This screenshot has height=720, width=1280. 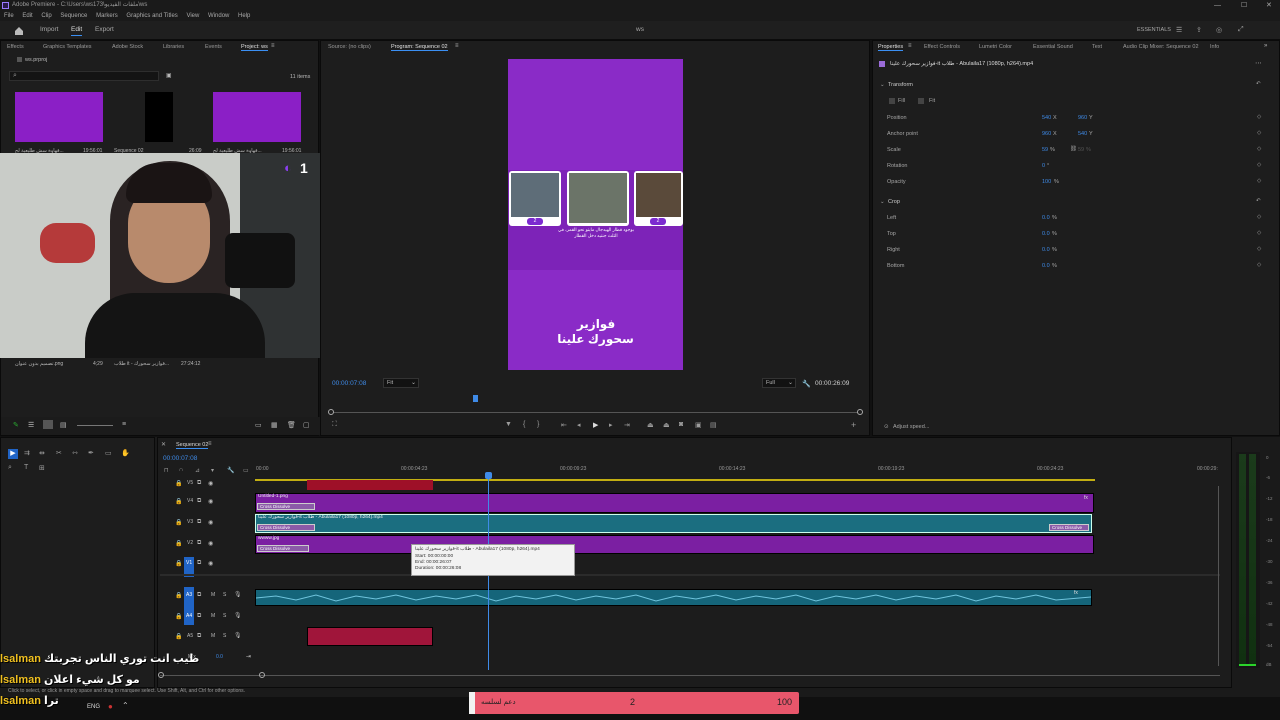 What do you see at coordinates (1219, 30) in the screenshot?
I see `progress-icon: ◎` at bounding box center [1219, 30].